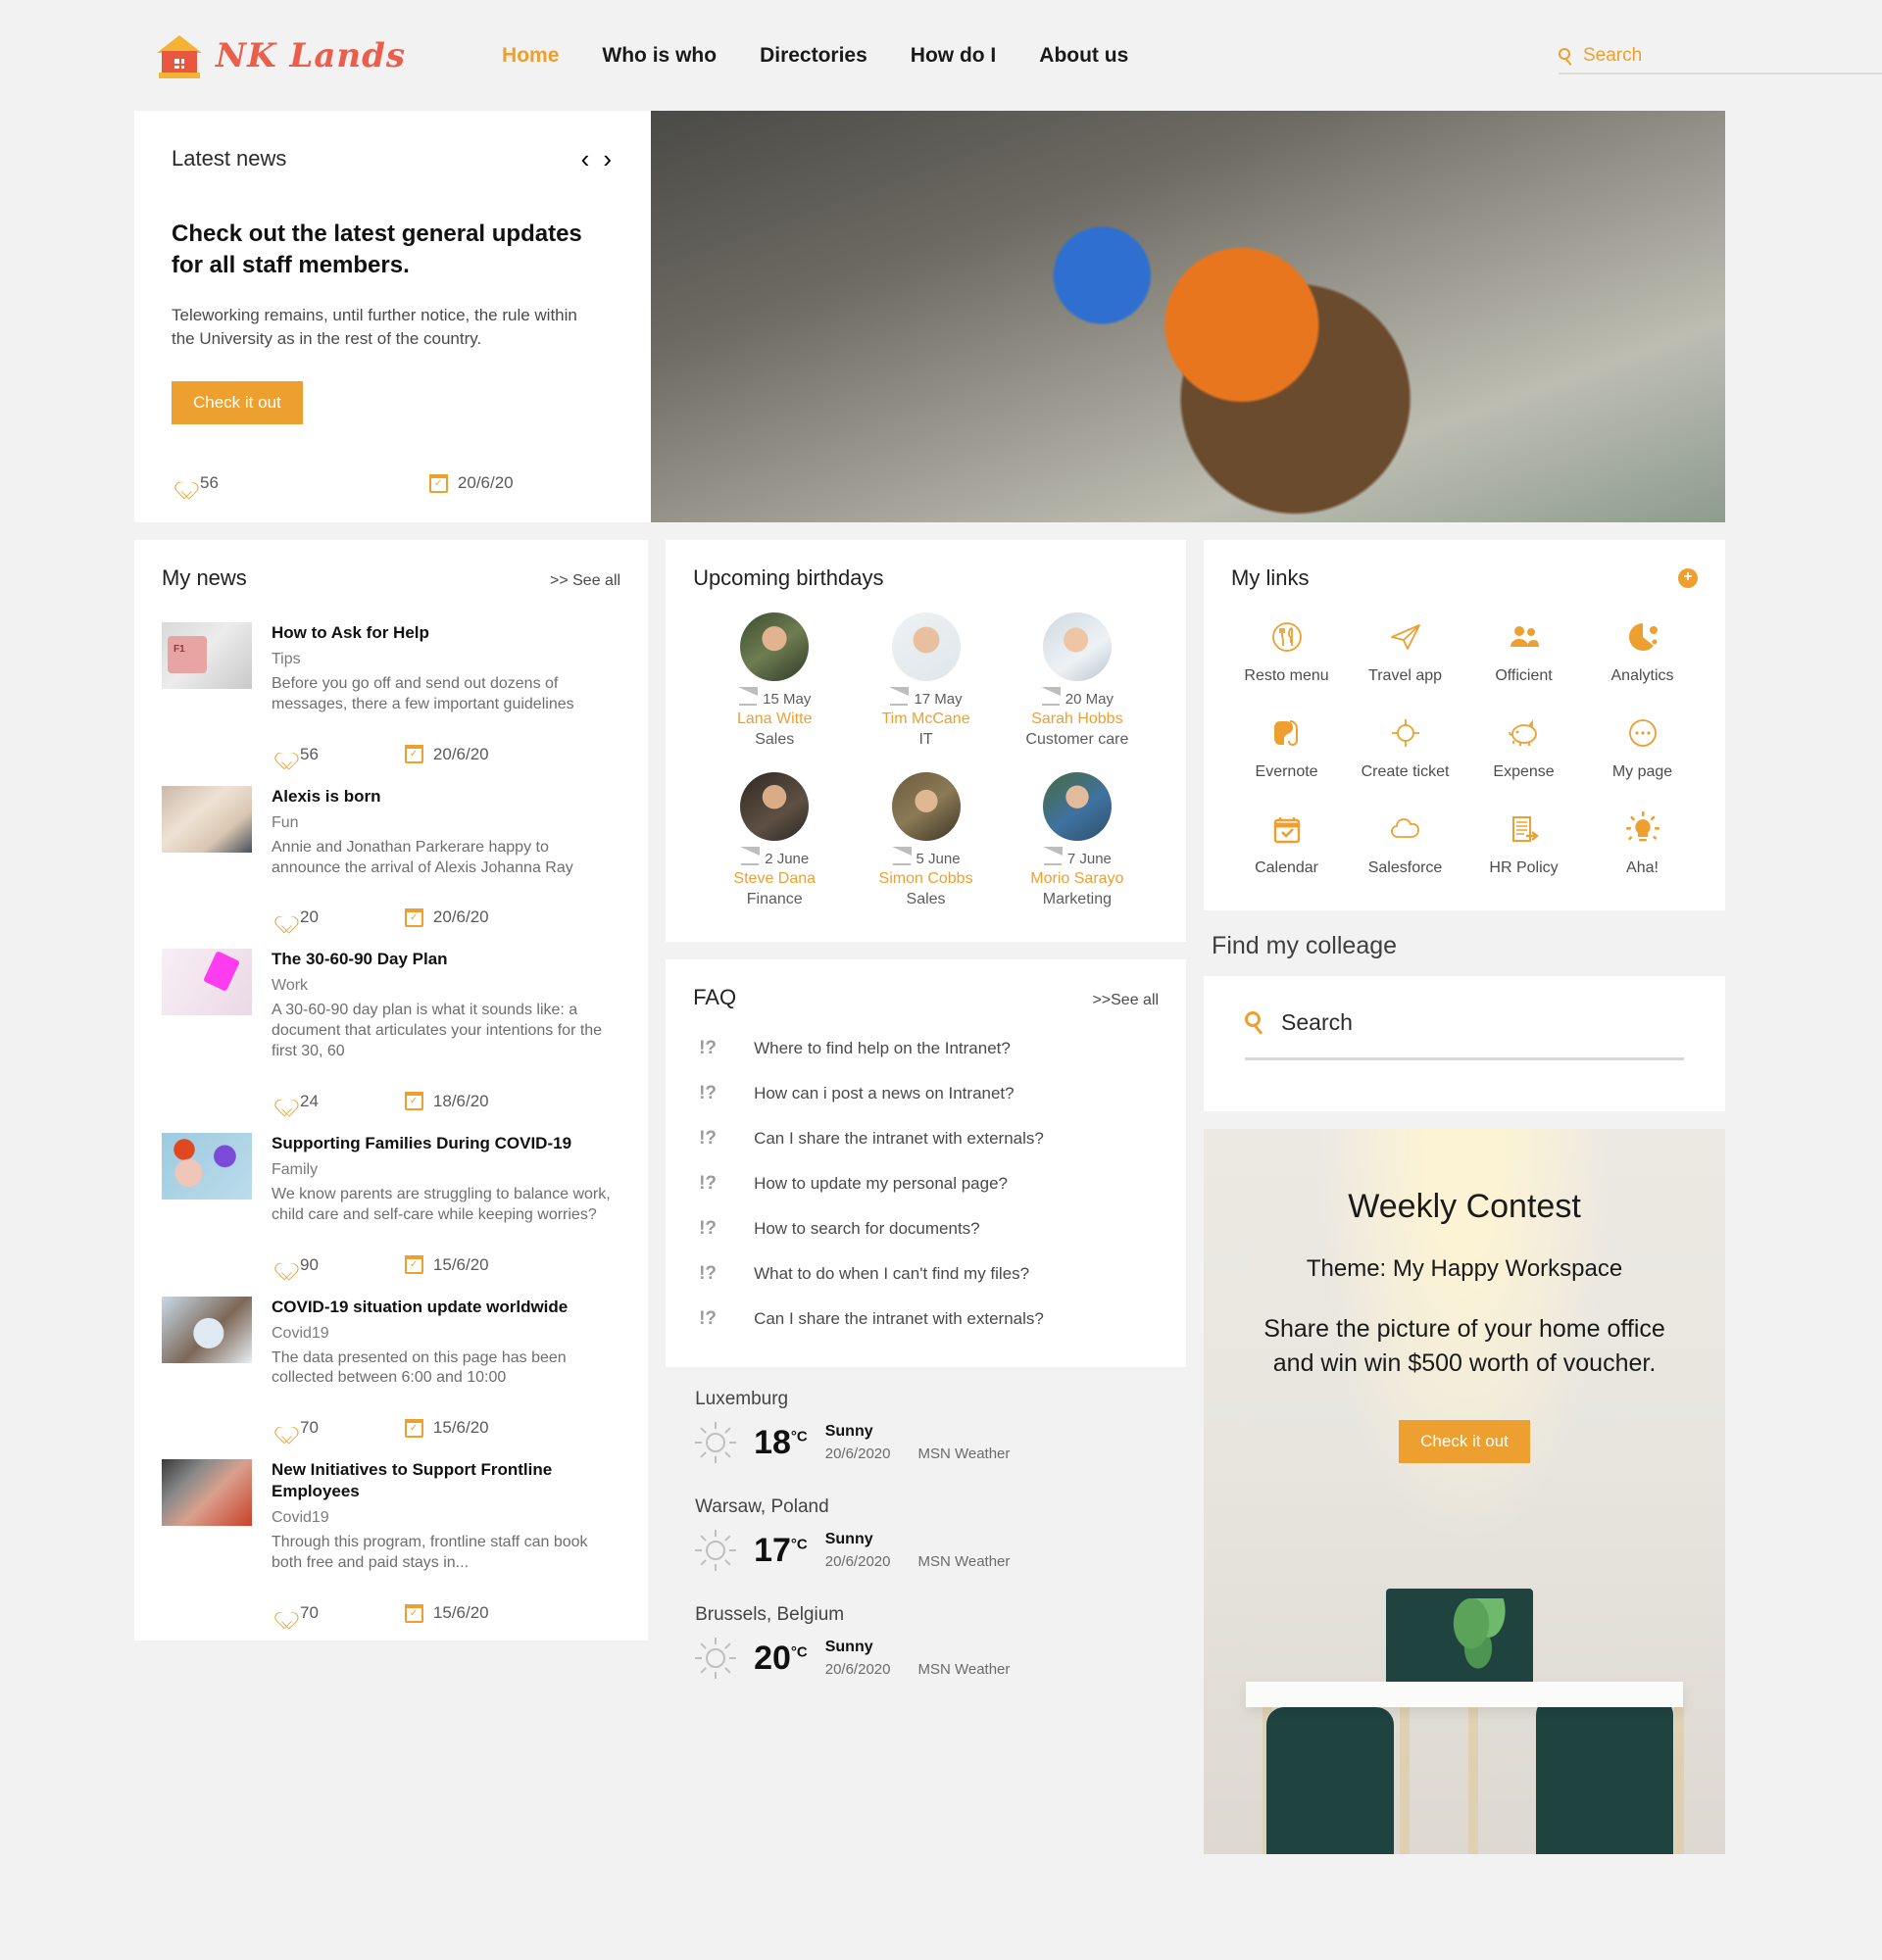 The image size is (1882, 1960). What do you see at coordinates (1465, 1022) in the screenshot?
I see `find-colleague-search: Search` at bounding box center [1465, 1022].